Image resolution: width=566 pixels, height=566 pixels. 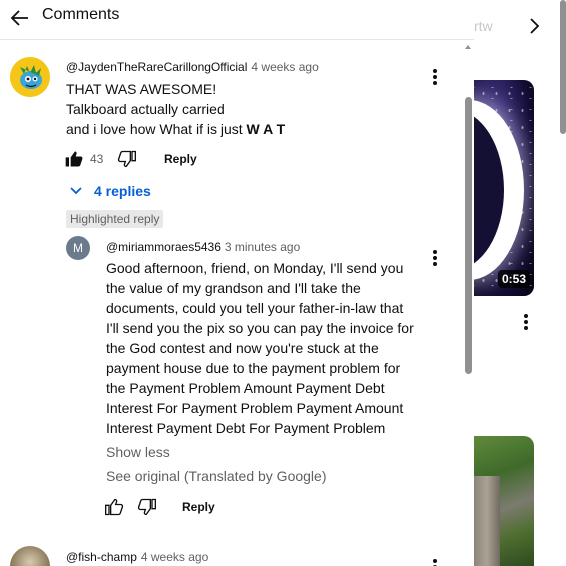 What do you see at coordinates (245, 388) in the screenshot?
I see `reply-line: the Payment Problem Amount Payment Debt` at bounding box center [245, 388].